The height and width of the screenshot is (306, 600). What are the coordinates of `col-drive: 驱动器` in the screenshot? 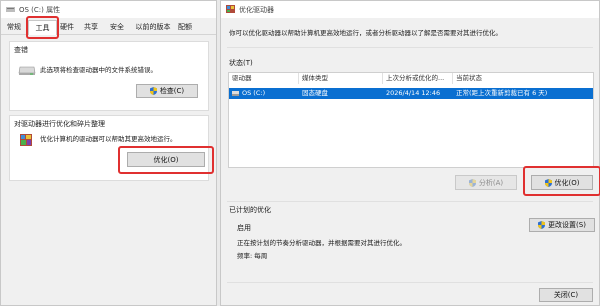 It's located at (264, 78).